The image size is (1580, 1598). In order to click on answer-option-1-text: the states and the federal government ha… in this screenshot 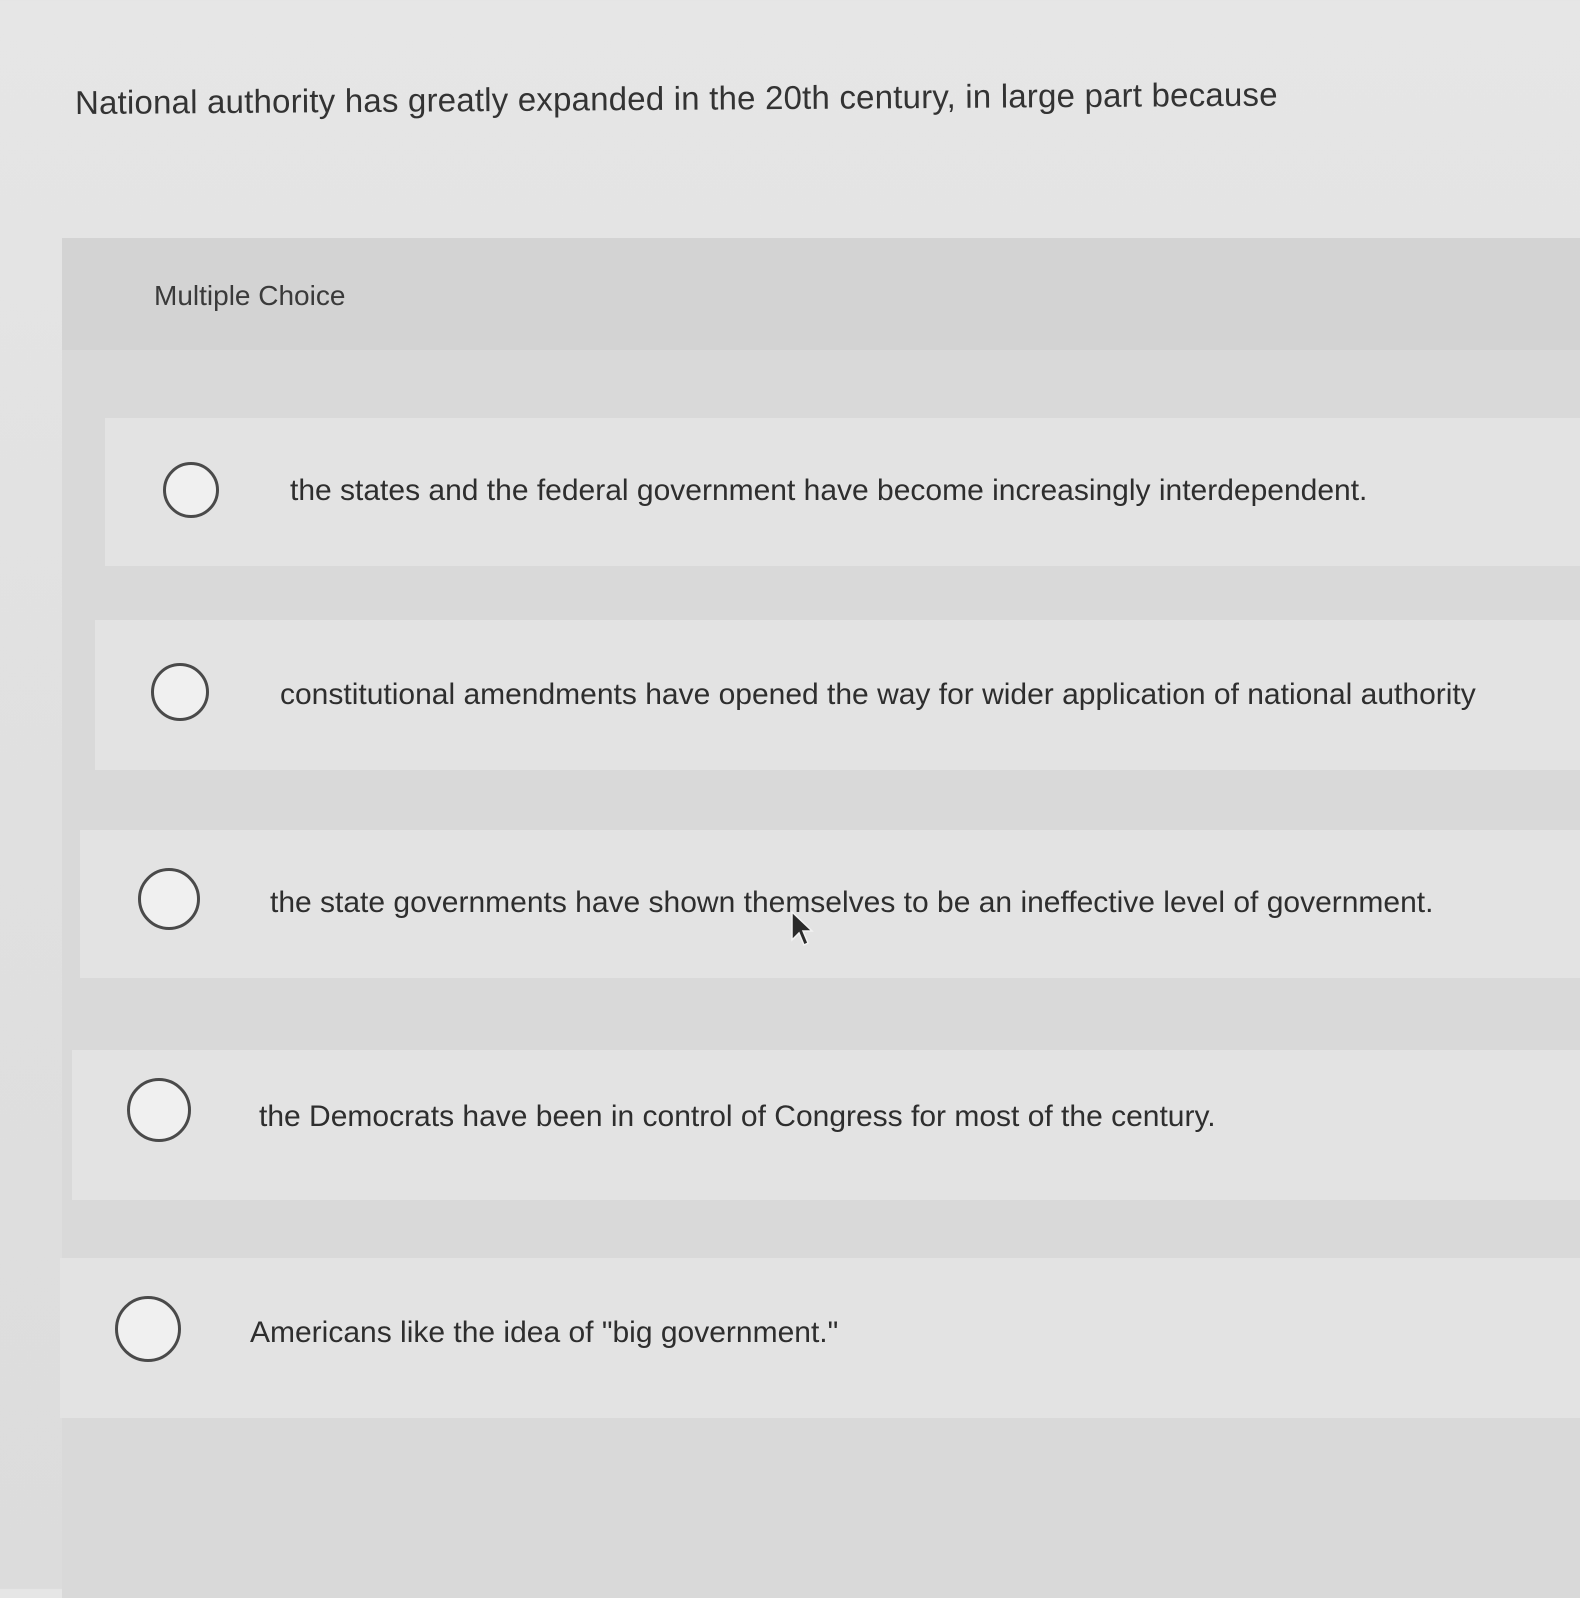, I will do `click(829, 490)`.